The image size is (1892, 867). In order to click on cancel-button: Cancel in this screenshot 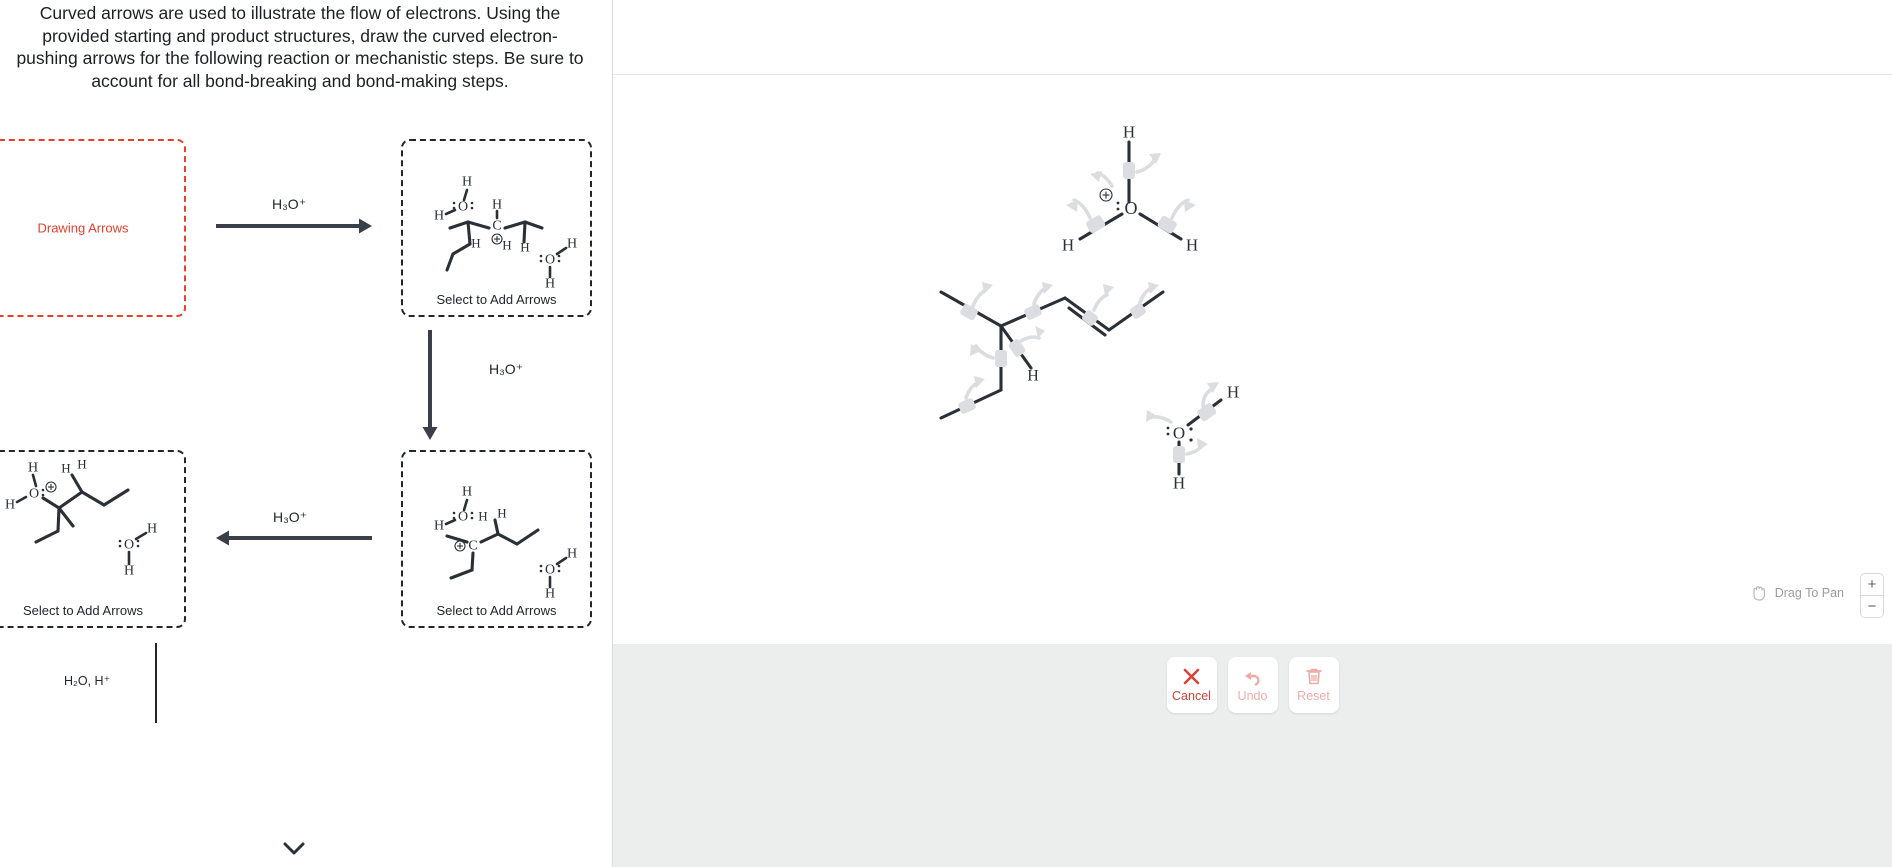, I will do `click(1191, 685)`.